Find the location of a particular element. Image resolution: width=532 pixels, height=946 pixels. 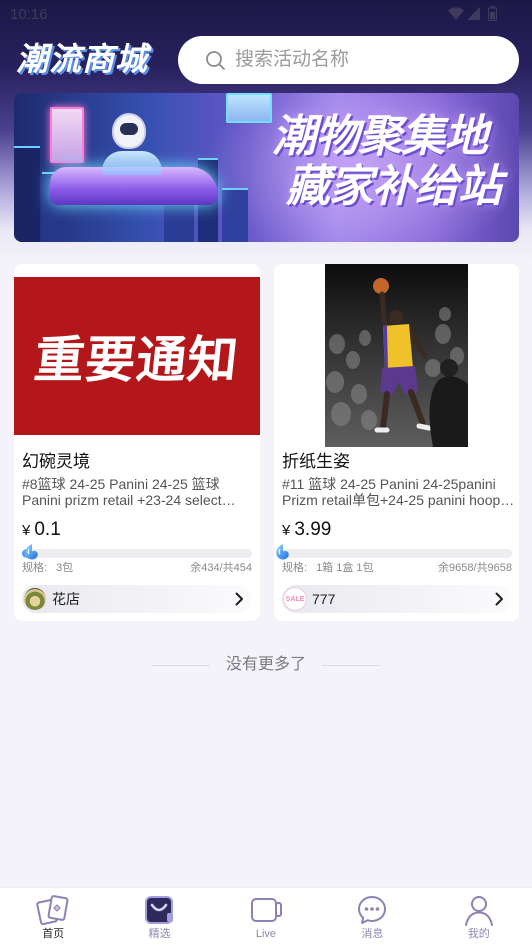

banner-headline-line1: 潮物聚集地 is located at coordinates (380, 136).